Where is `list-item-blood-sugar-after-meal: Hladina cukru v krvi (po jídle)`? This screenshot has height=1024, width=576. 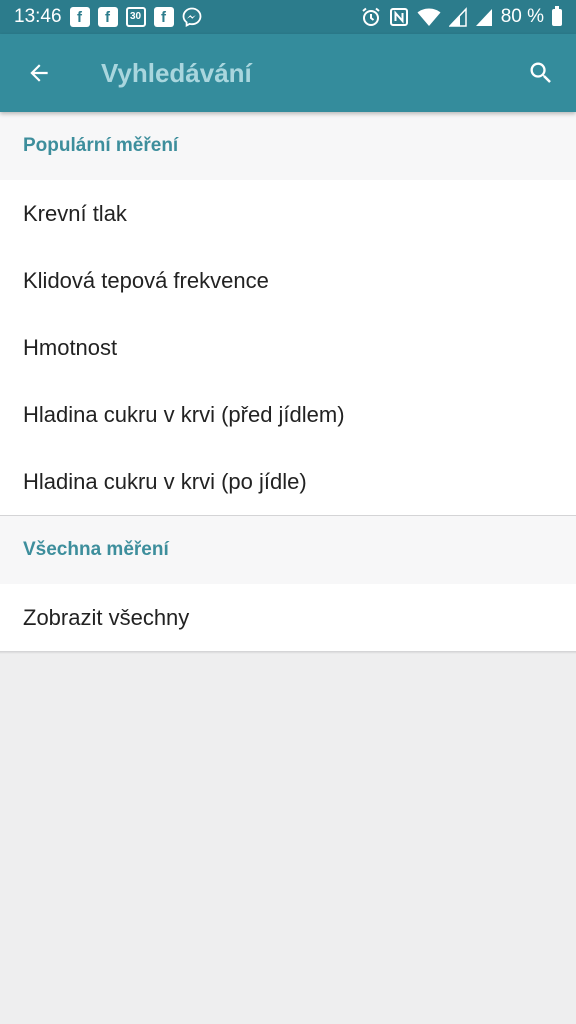
list-item-blood-sugar-after-meal: Hladina cukru v krvi (po jídle) is located at coordinates (288, 481).